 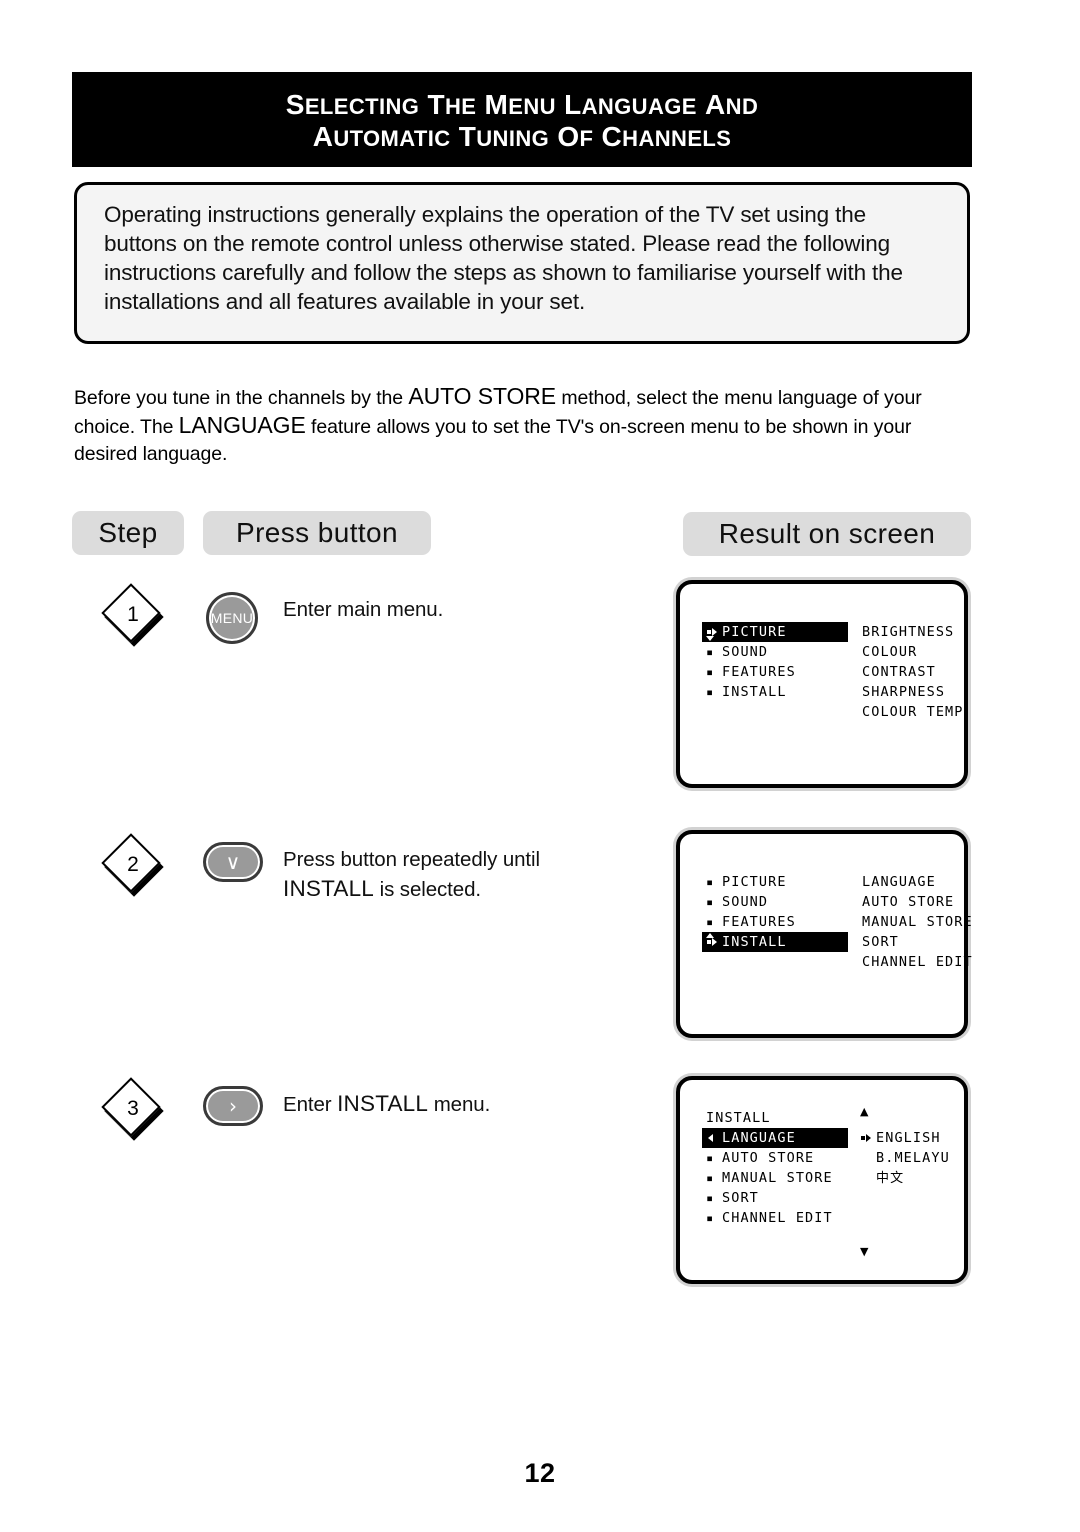 I want to click on page-number: 12, so click(x=540, y=1473).